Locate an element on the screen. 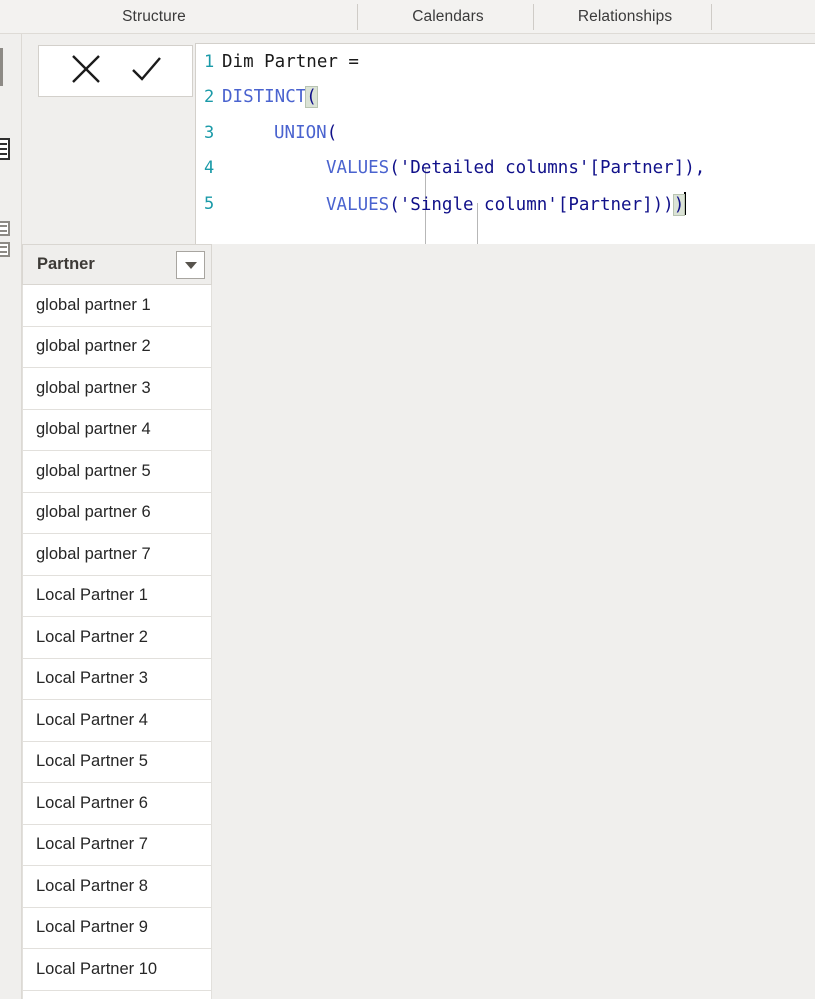 The height and width of the screenshot is (999, 815). table-row: Local Partner 6 is located at coordinates (117, 804).